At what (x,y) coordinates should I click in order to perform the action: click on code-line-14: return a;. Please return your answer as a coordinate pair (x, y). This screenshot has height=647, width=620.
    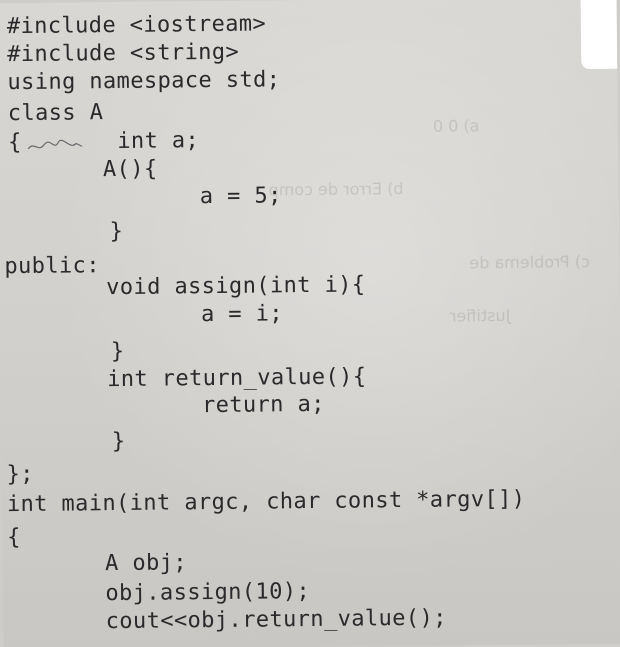
    Looking at the image, I should click on (208, 405).